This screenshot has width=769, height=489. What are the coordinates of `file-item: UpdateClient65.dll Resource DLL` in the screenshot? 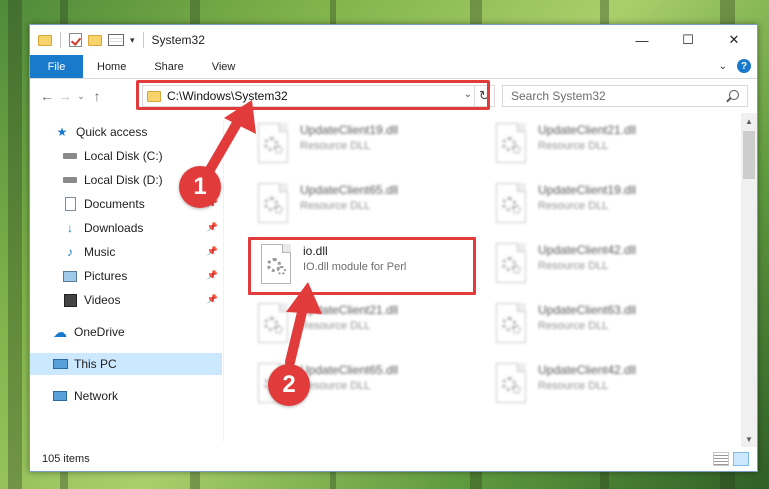 It's located at (363, 208).